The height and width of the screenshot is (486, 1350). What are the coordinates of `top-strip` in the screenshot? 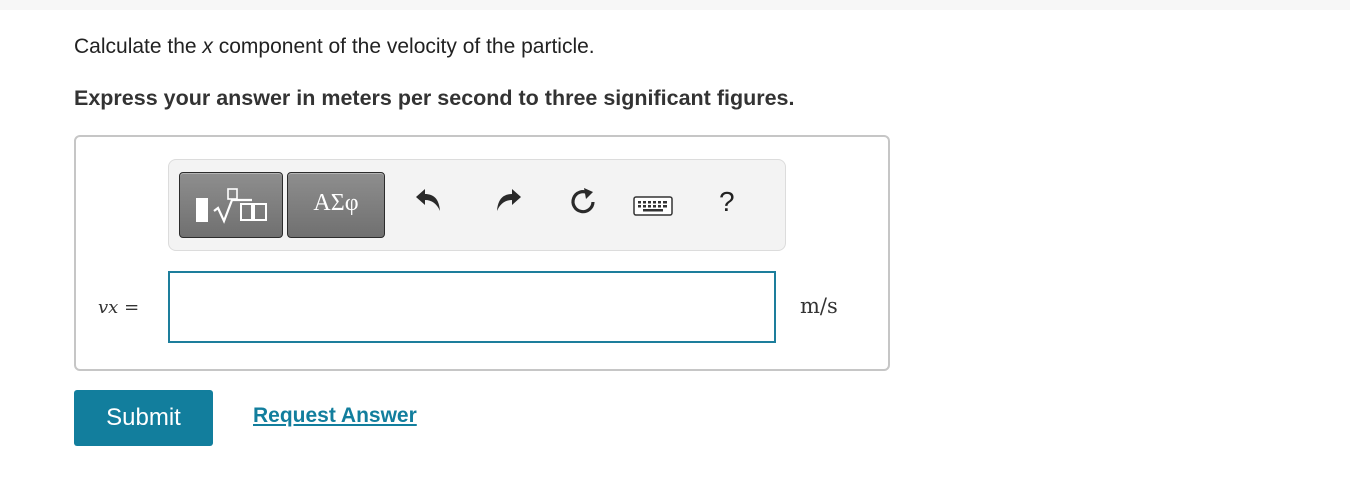 It's located at (675, 5).